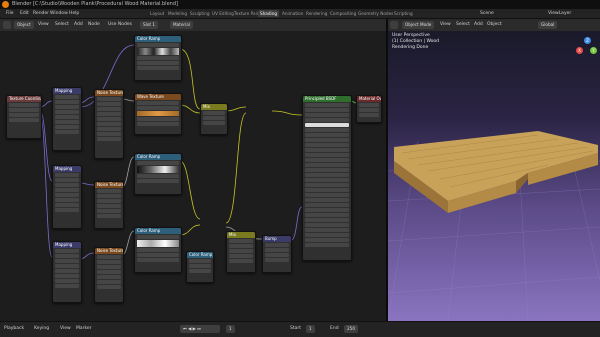 This screenshot has height=337, width=600. I want to click on render-status: Rendering Done, so click(410, 47).